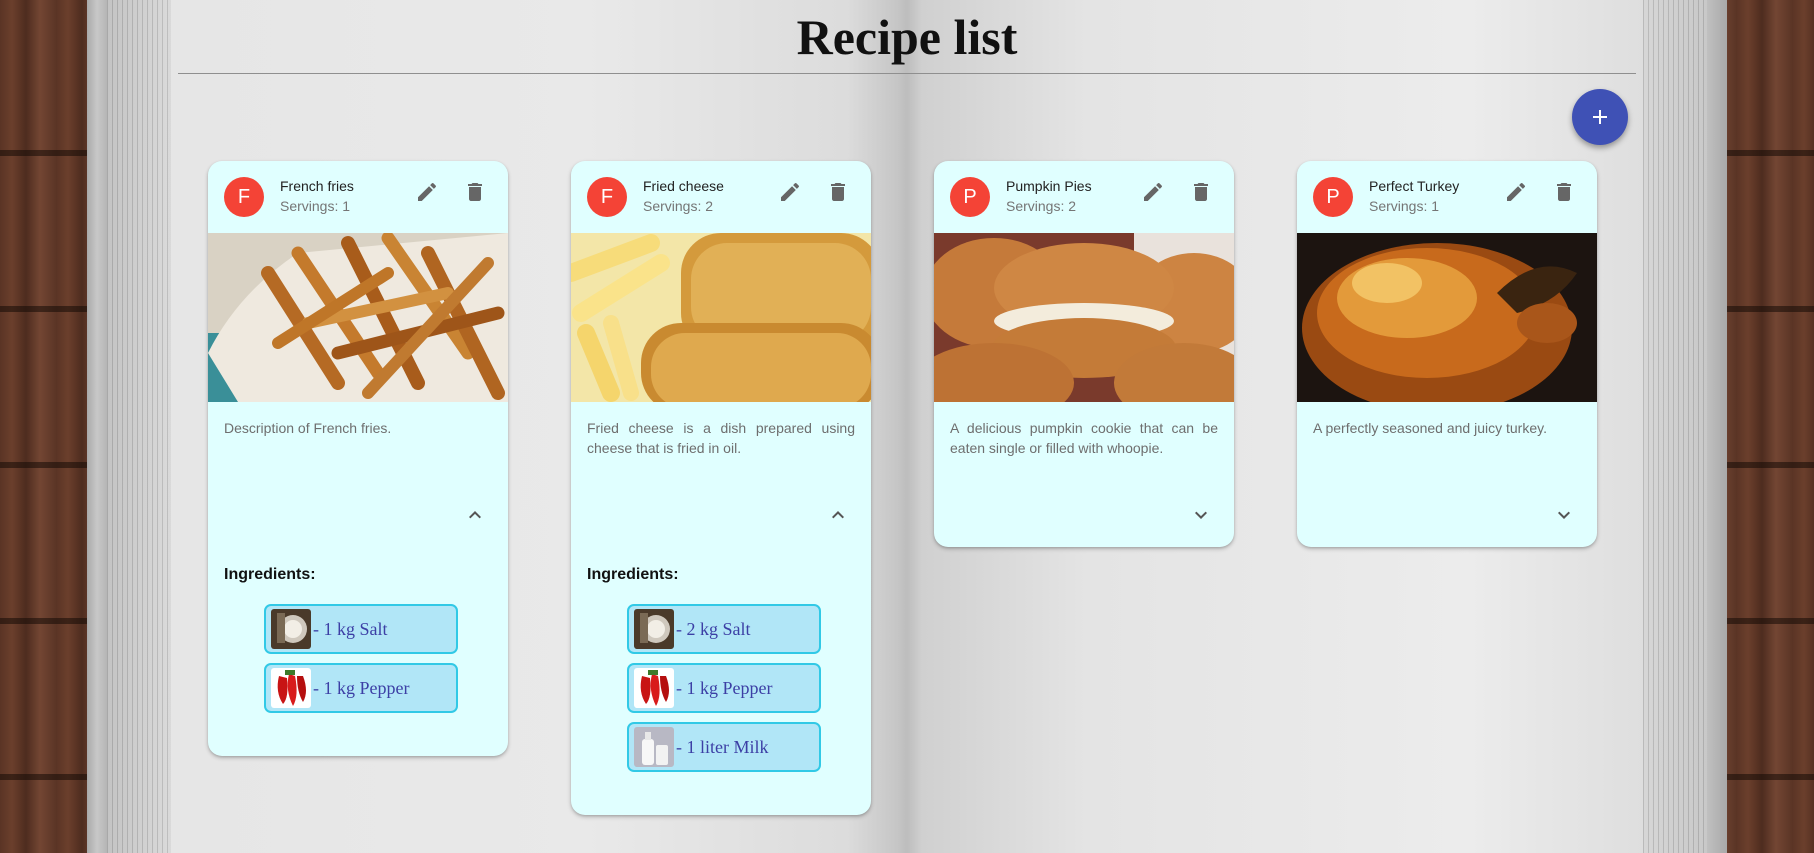 The image size is (1814, 853). I want to click on ingredient-chip: - 2 kg Salt, so click(724, 629).